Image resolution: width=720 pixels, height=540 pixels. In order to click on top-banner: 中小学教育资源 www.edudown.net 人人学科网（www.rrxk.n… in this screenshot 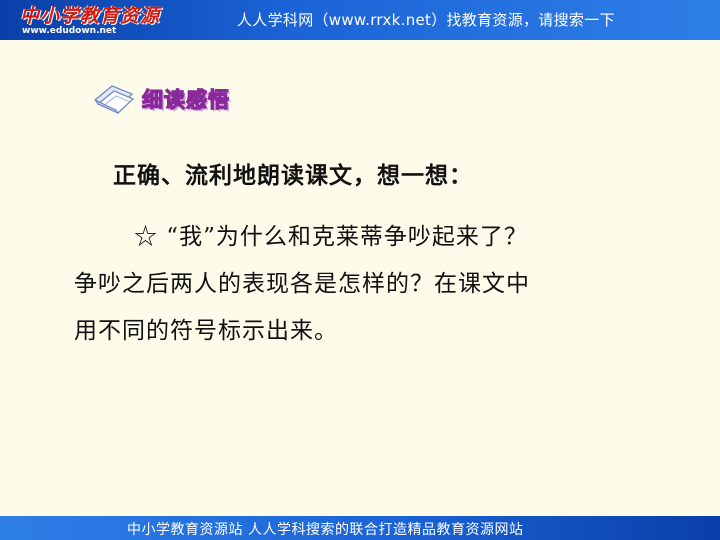, I will do `click(360, 20)`.